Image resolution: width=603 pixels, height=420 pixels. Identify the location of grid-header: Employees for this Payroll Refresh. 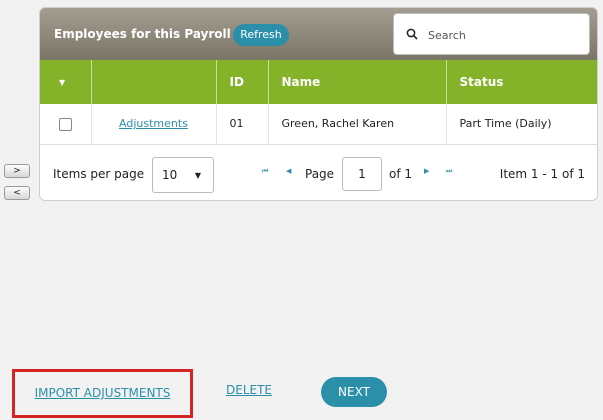
(318, 34).